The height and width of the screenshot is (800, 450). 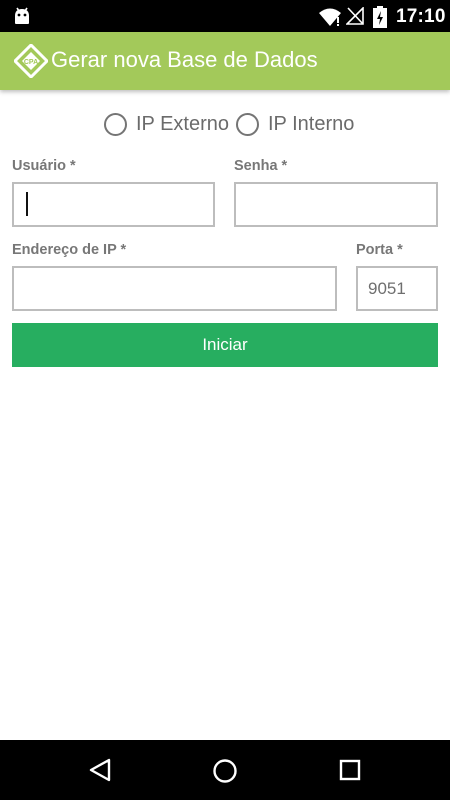 What do you see at coordinates (113, 204) in the screenshot?
I see `usuario-input` at bounding box center [113, 204].